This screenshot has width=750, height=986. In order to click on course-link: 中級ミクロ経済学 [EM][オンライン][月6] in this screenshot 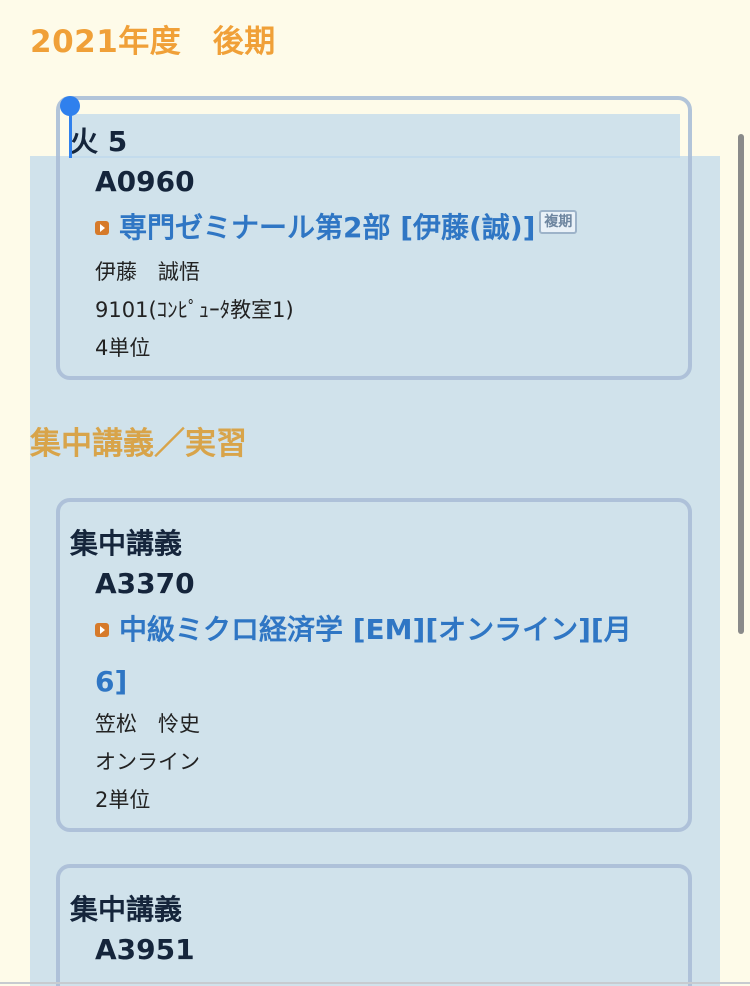, I will do `click(375, 656)`.